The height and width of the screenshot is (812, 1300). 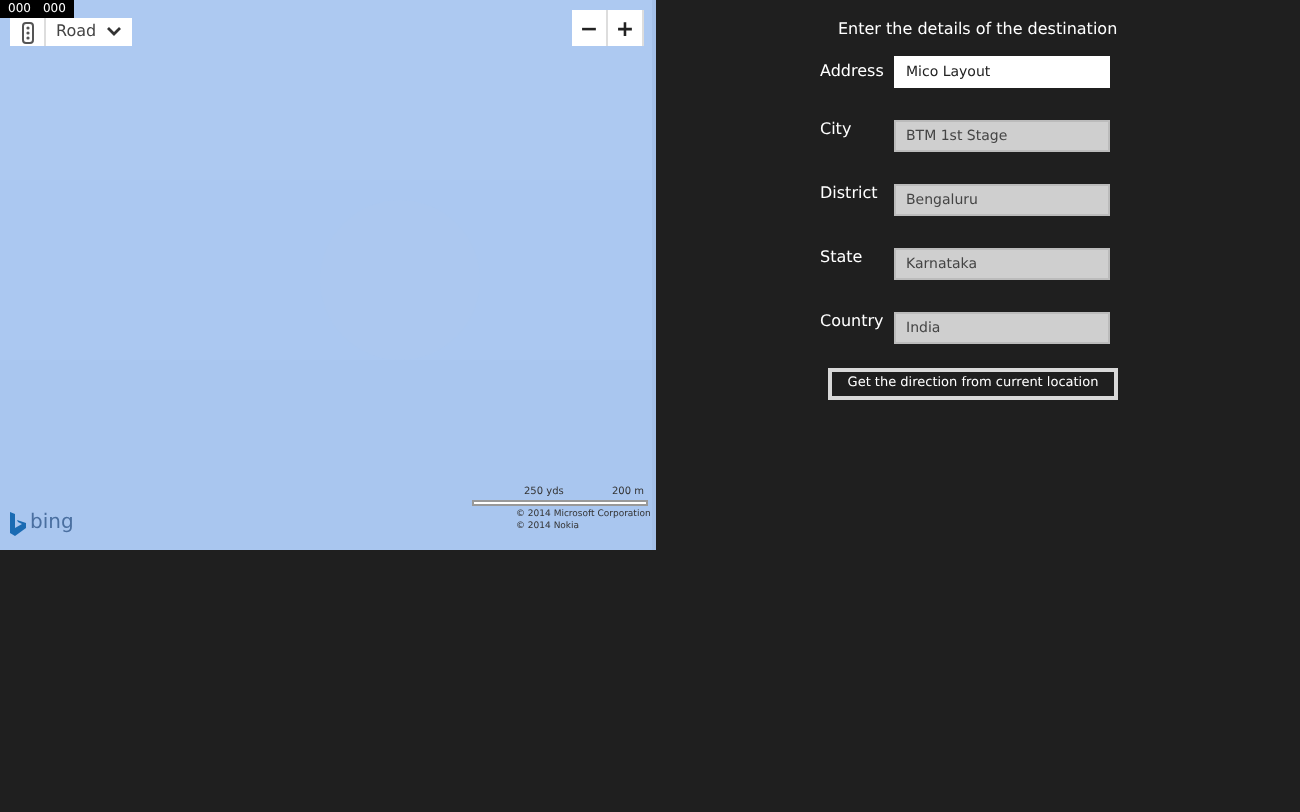 What do you see at coordinates (842, 258) in the screenshot?
I see `field-label: State` at bounding box center [842, 258].